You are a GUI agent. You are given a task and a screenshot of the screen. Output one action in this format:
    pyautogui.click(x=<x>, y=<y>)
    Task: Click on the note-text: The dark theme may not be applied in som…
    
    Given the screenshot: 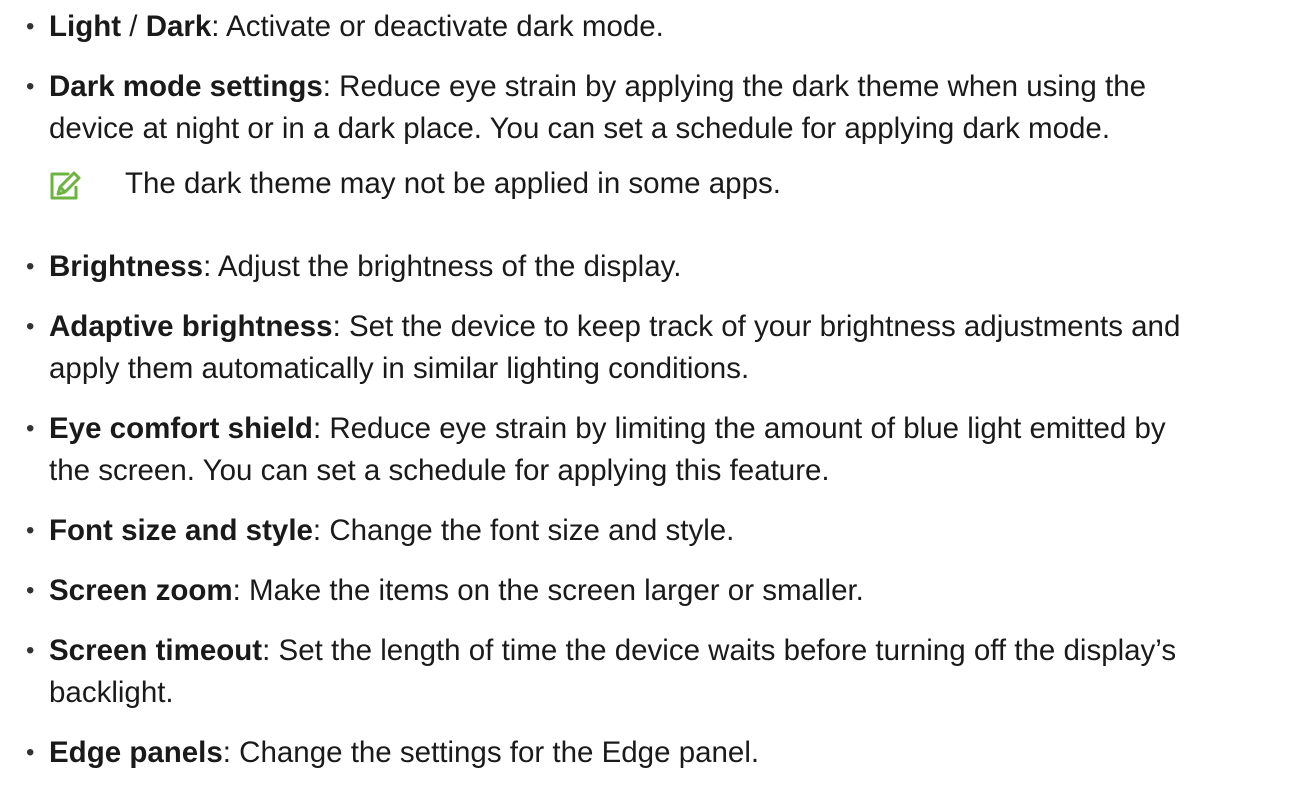 What is the action you would take?
    pyautogui.click(x=453, y=183)
    